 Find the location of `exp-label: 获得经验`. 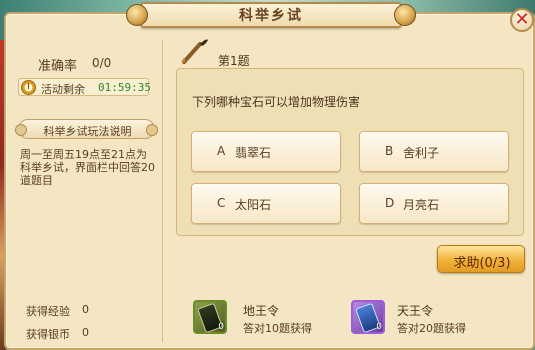

exp-label: 获得经验 is located at coordinates (48, 311).